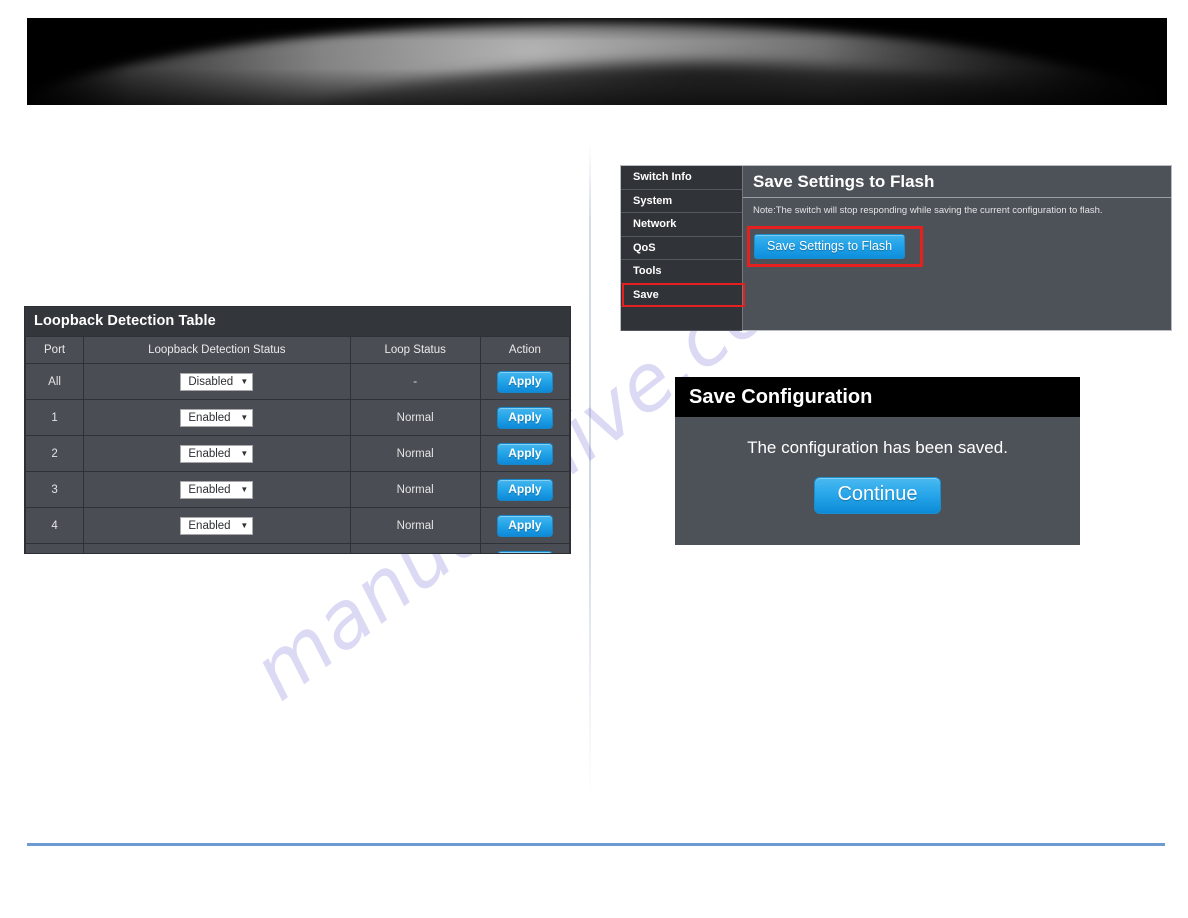  I want to click on table-row: All Disabled ▼ - Apply, so click(297, 381).